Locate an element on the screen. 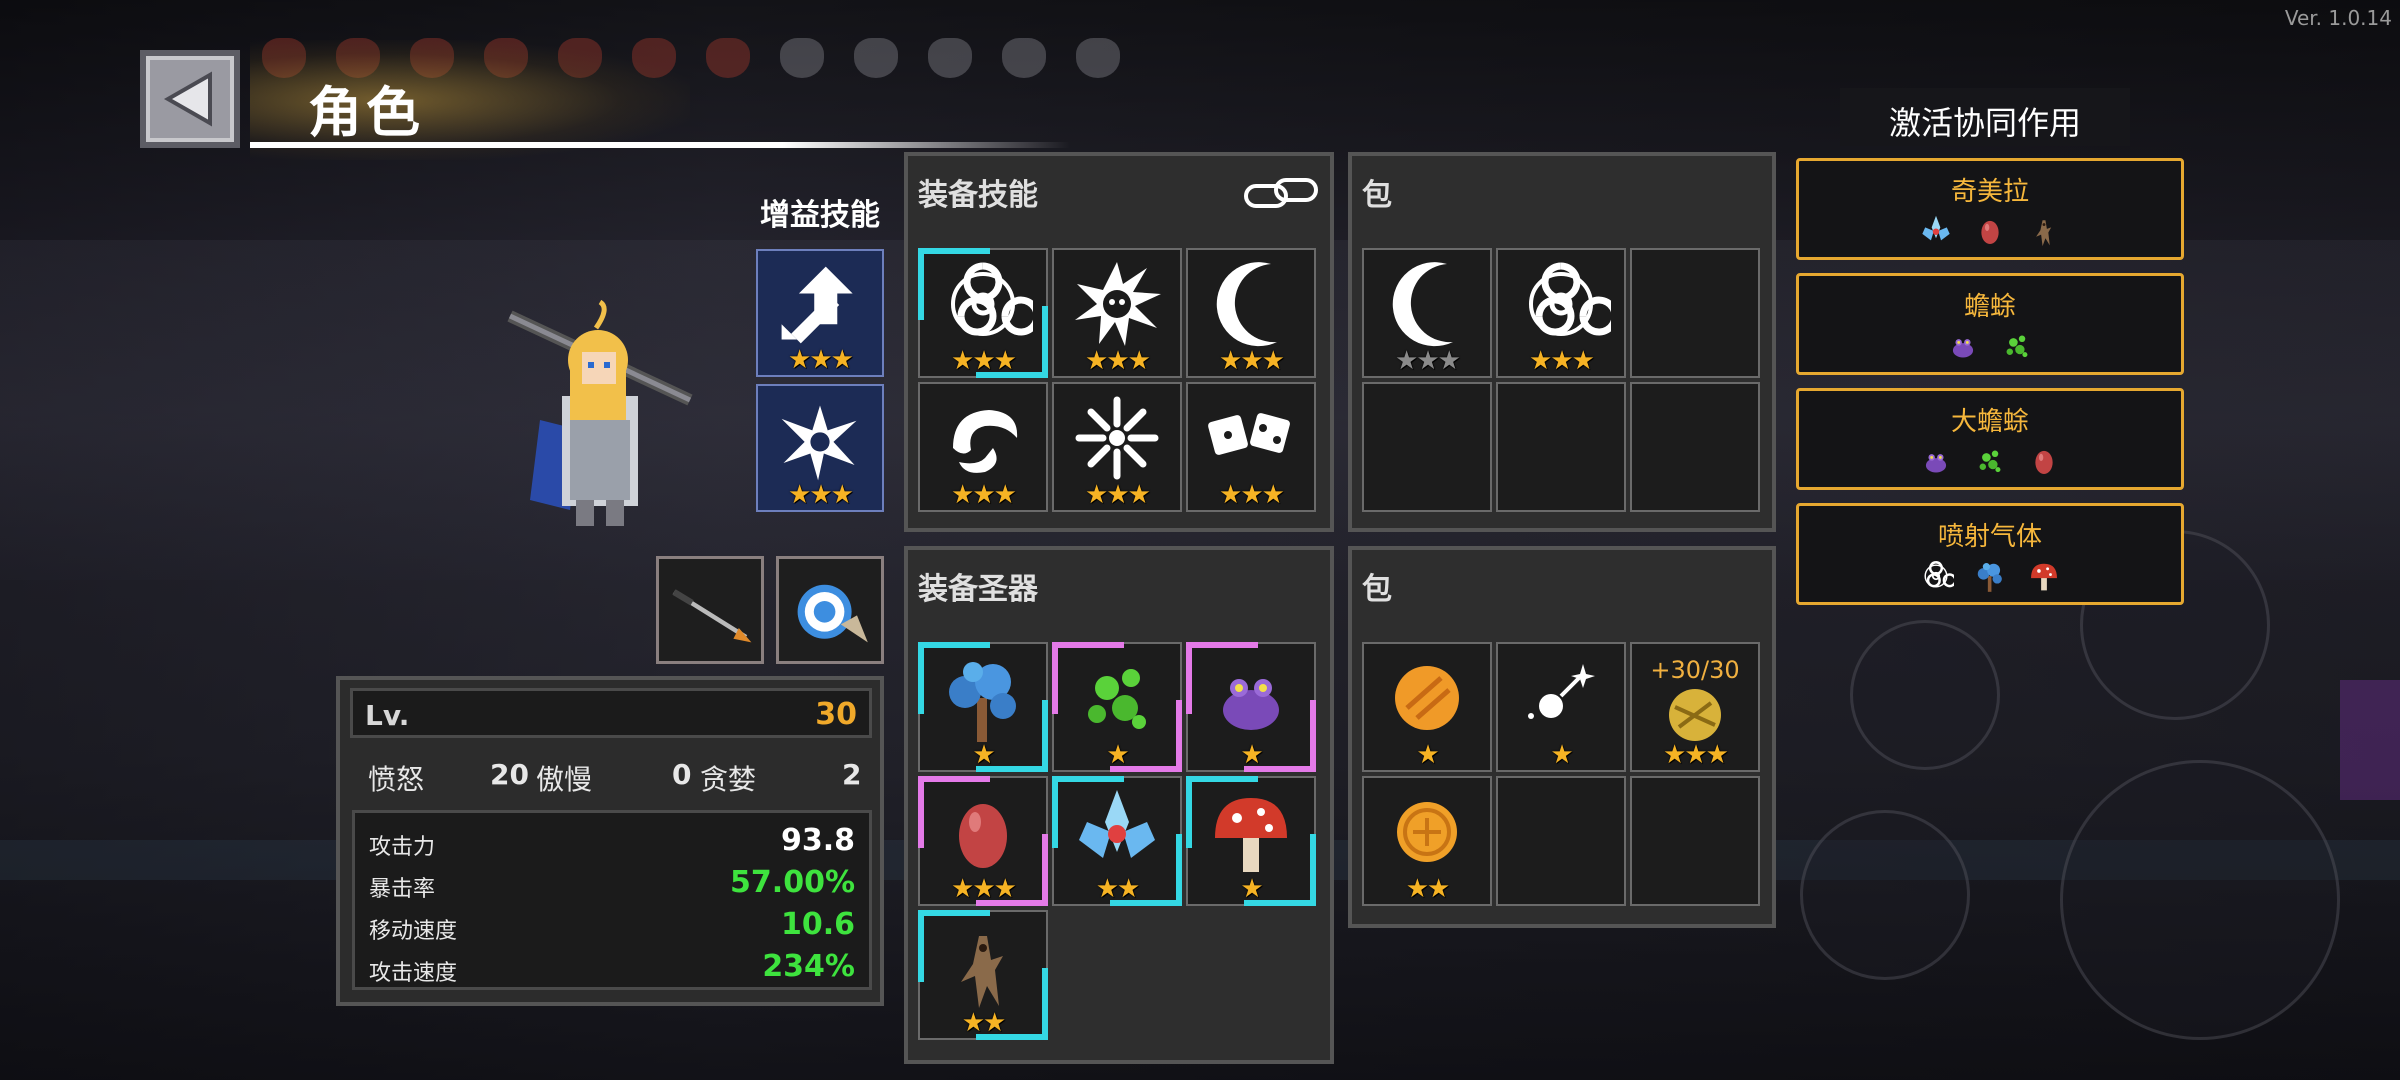 The height and width of the screenshot is (1080, 2400). stat-row-move-speed: 移动速度 10.6 is located at coordinates (612, 924).